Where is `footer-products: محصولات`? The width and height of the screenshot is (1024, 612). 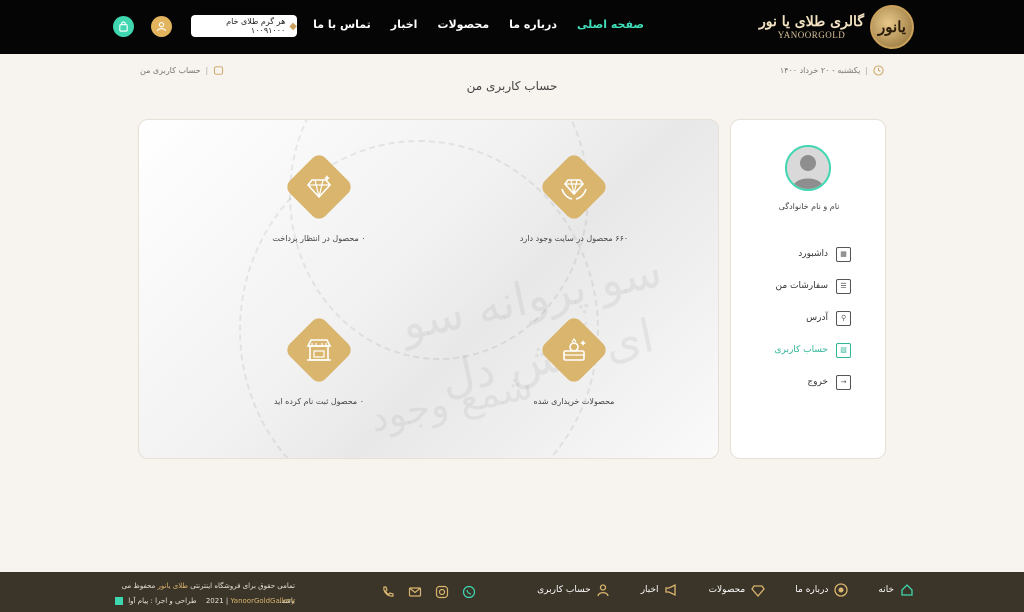
footer-products: محصولات is located at coordinates (737, 589).